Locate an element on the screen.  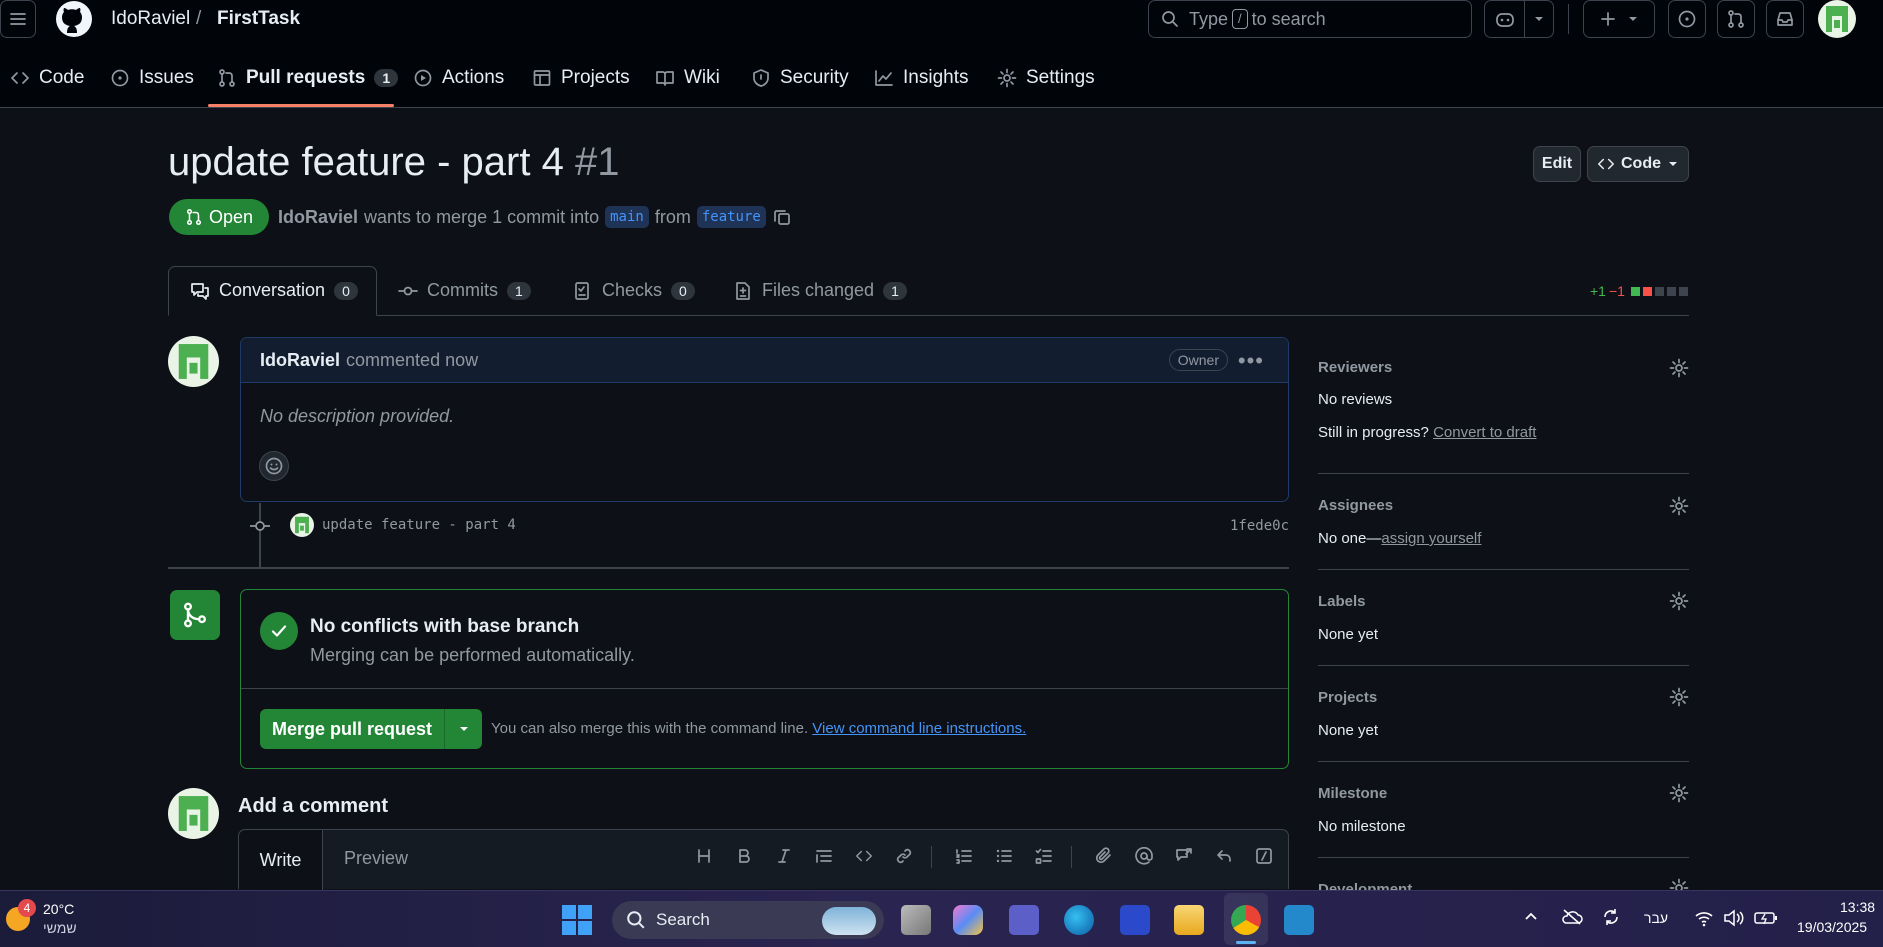
wifi-icon is located at coordinates (1704, 918).